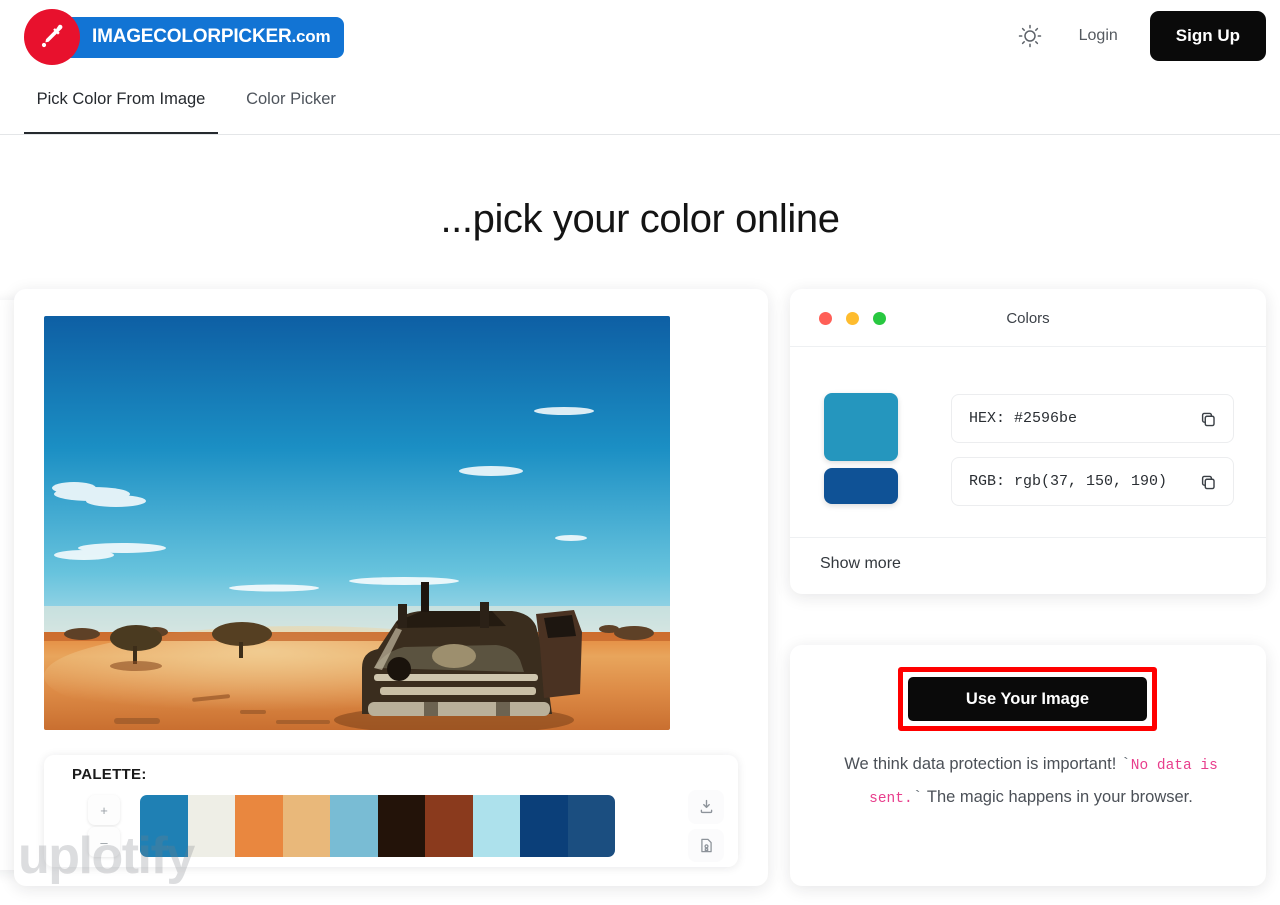 The height and width of the screenshot is (905, 1280). What do you see at coordinates (640, 36) in the screenshot?
I see `site-header: IMAGECOLORPICKER.com Login Sign Up` at bounding box center [640, 36].